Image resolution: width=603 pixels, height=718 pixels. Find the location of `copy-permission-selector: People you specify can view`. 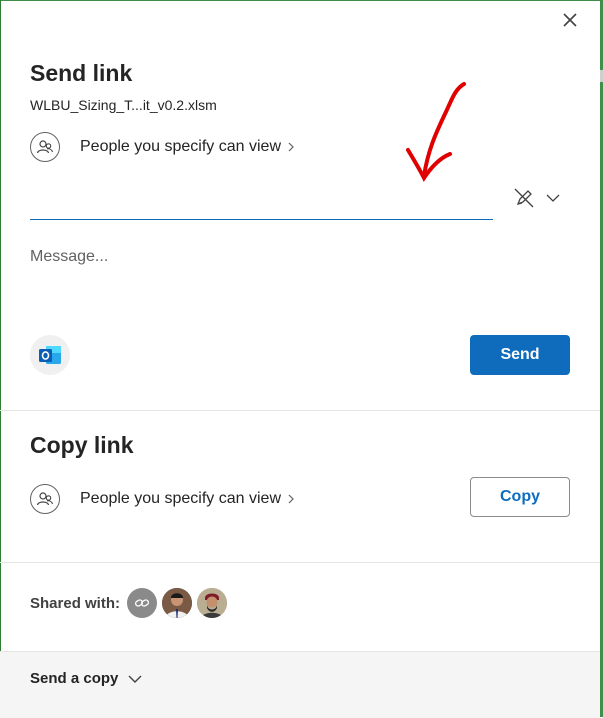

copy-permission-selector: People you specify can view is located at coordinates (162, 499).